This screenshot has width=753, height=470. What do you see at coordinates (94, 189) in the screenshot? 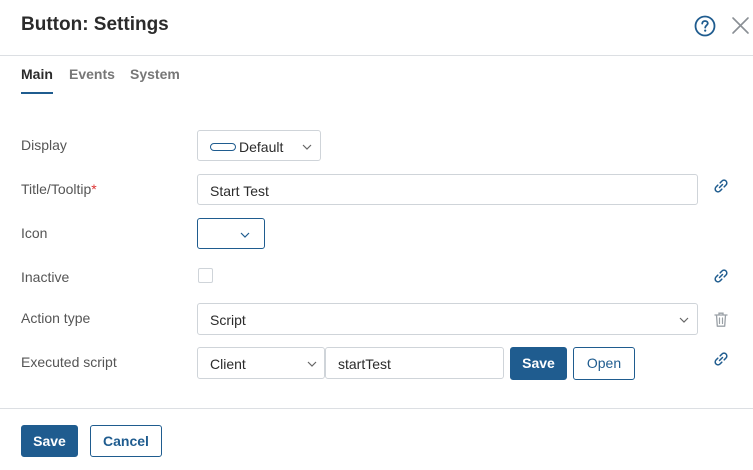
I see `required-mark: *` at bounding box center [94, 189].